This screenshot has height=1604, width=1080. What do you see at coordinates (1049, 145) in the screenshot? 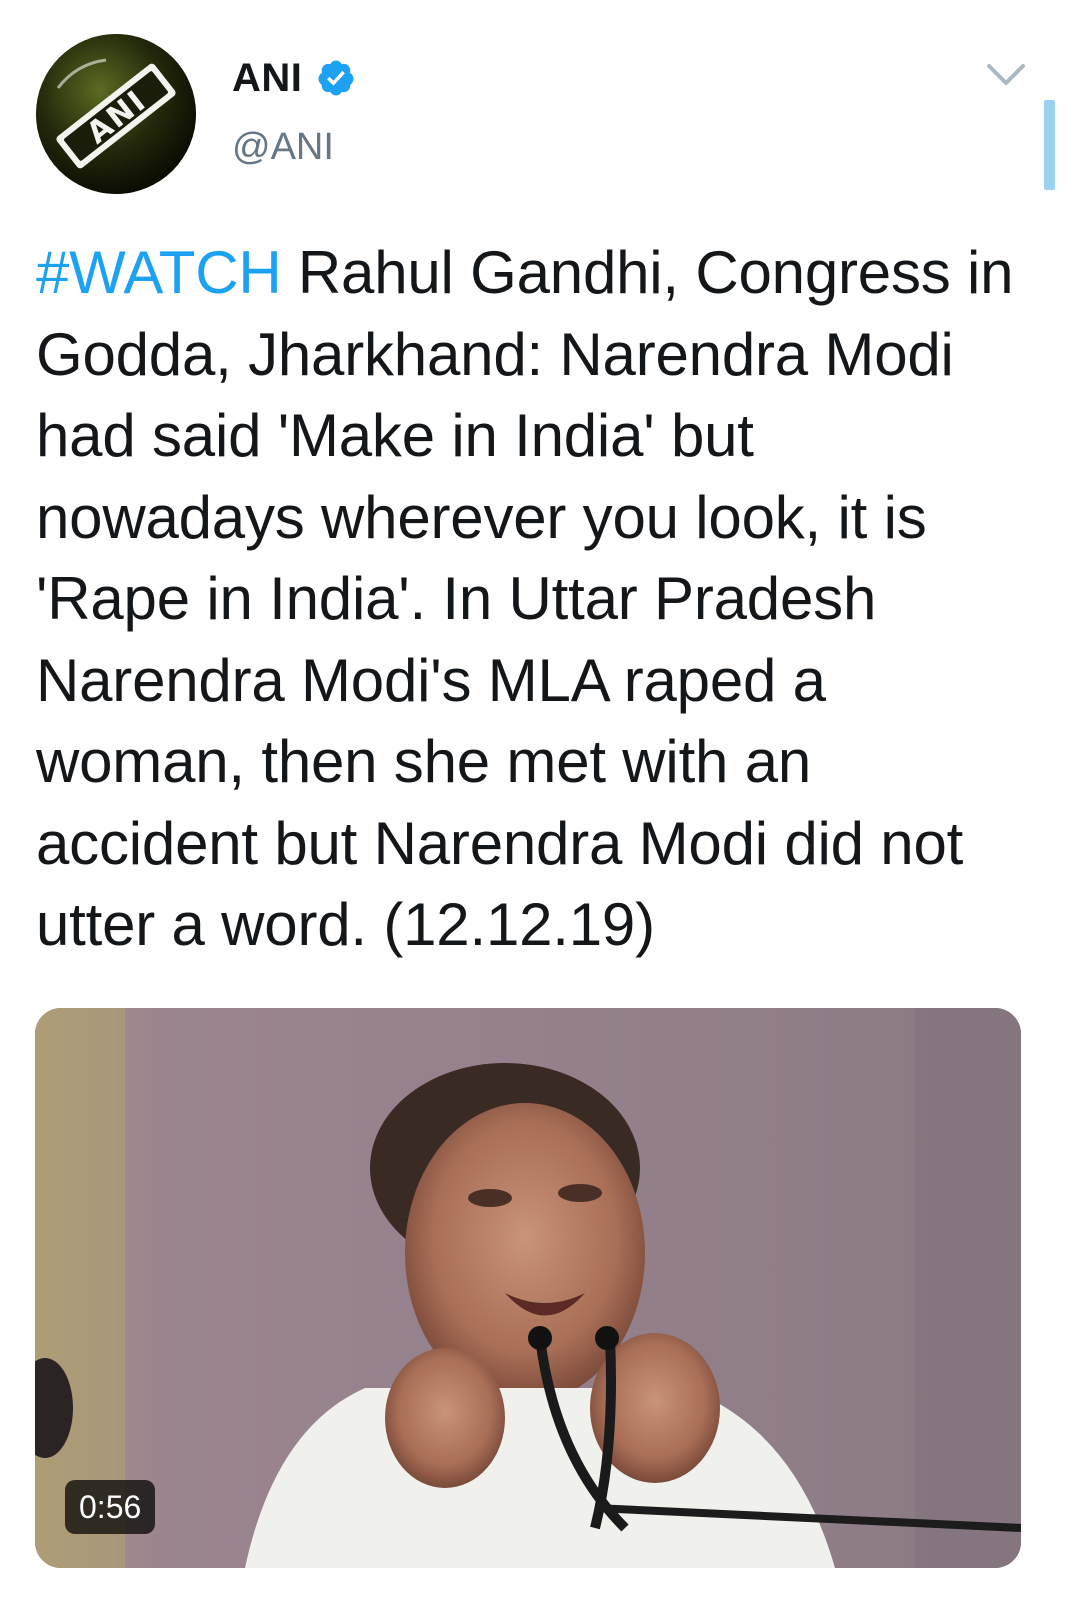
I see `scroll-indicator` at bounding box center [1049, 145].